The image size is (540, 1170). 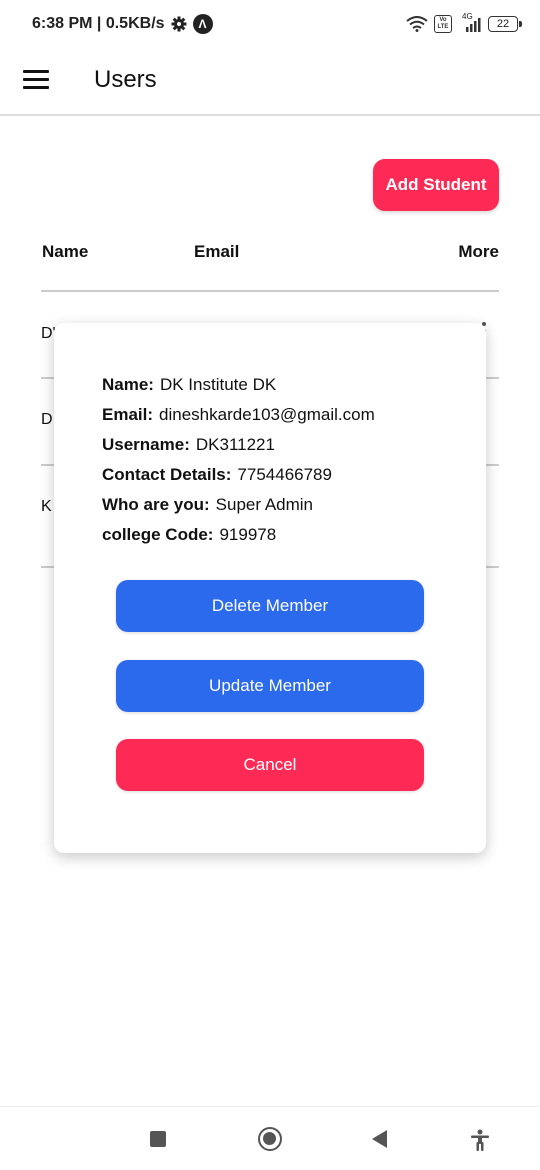 I want to click on detail-value: dineshkarde103@gmail.com, so click(x=267, y=414).